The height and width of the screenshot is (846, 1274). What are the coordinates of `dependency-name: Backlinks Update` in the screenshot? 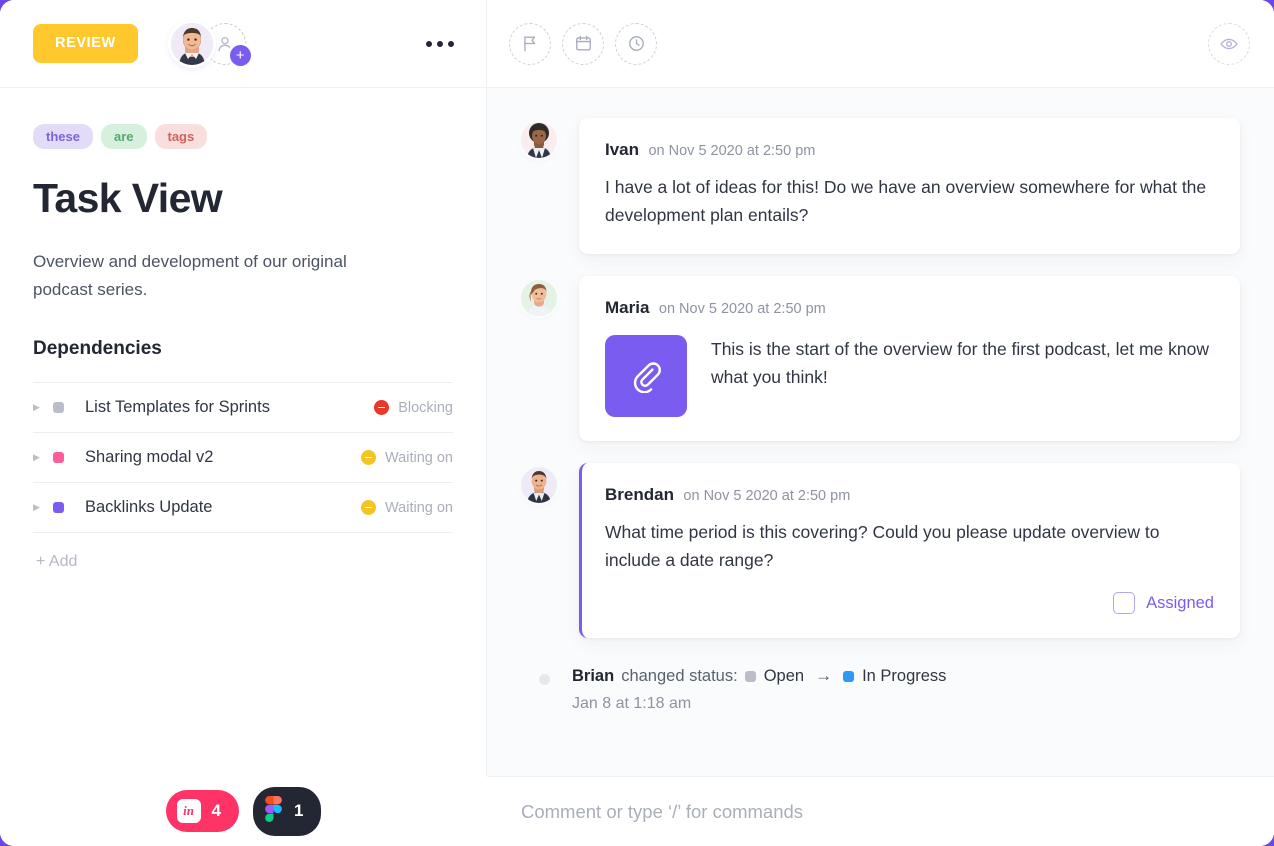 It's located at (149, 507).